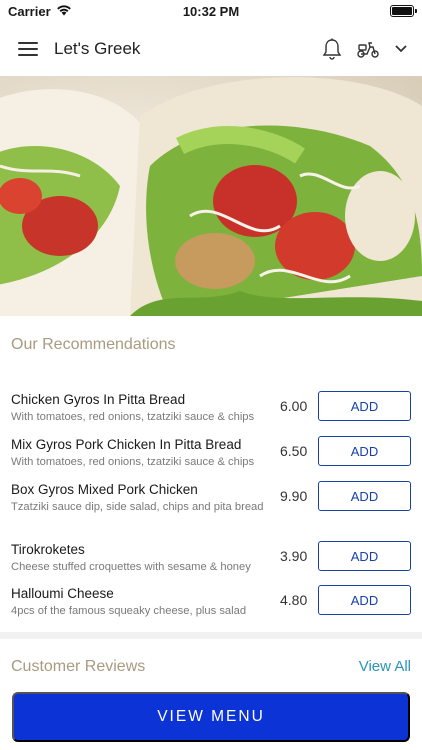 The height and width of the screenshot is (750, 422). I want to click on item-price: 6.00, so click(294, 406).